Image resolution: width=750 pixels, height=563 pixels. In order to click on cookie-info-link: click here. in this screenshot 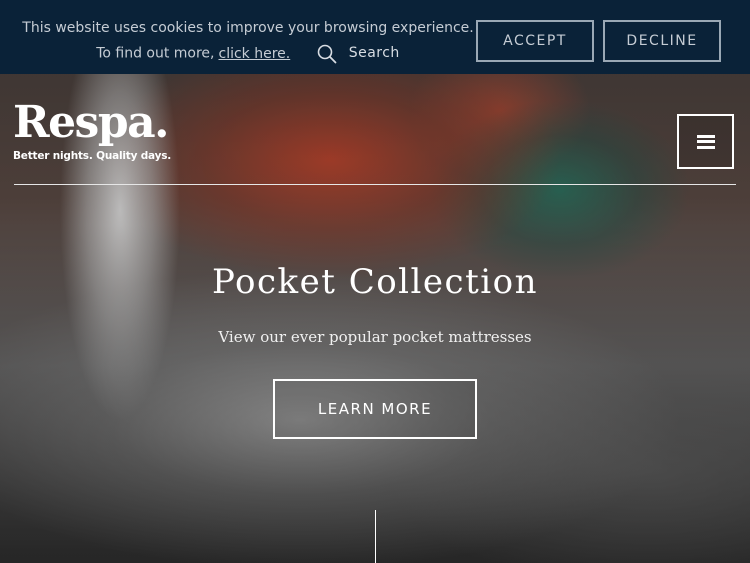, I will do `click(255, 54)`.